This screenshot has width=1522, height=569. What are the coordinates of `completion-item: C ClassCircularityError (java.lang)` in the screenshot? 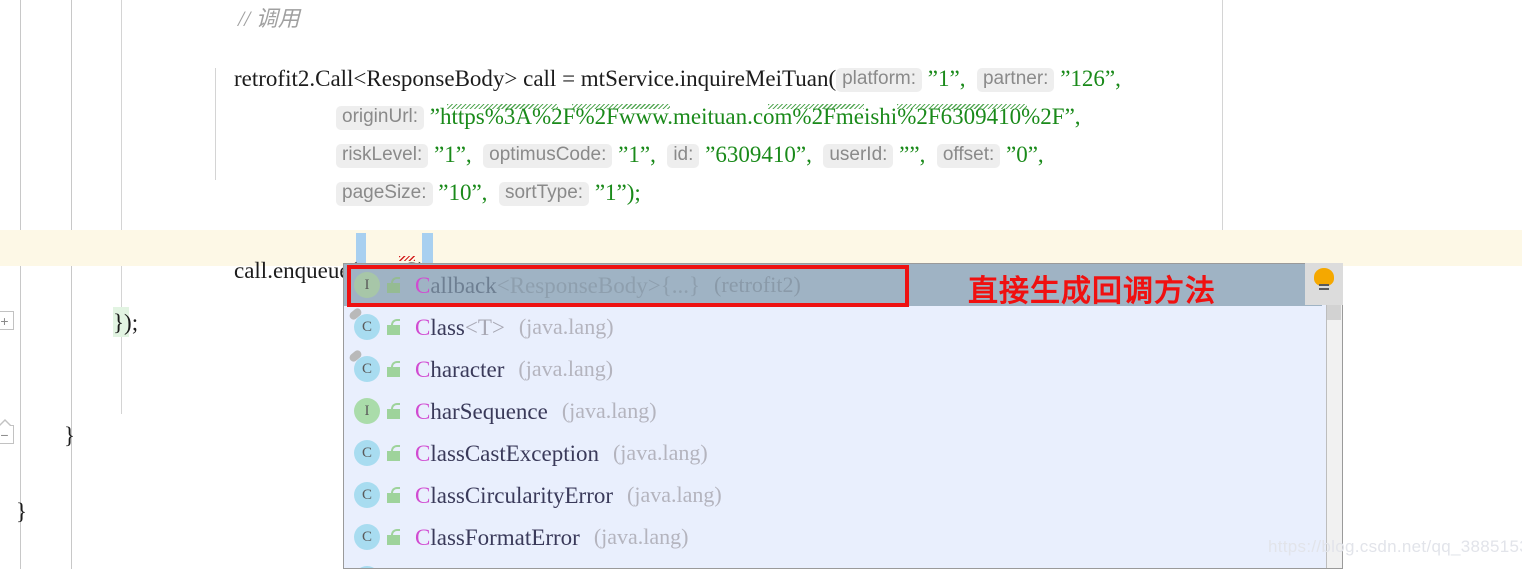 It's located at (833, 495).